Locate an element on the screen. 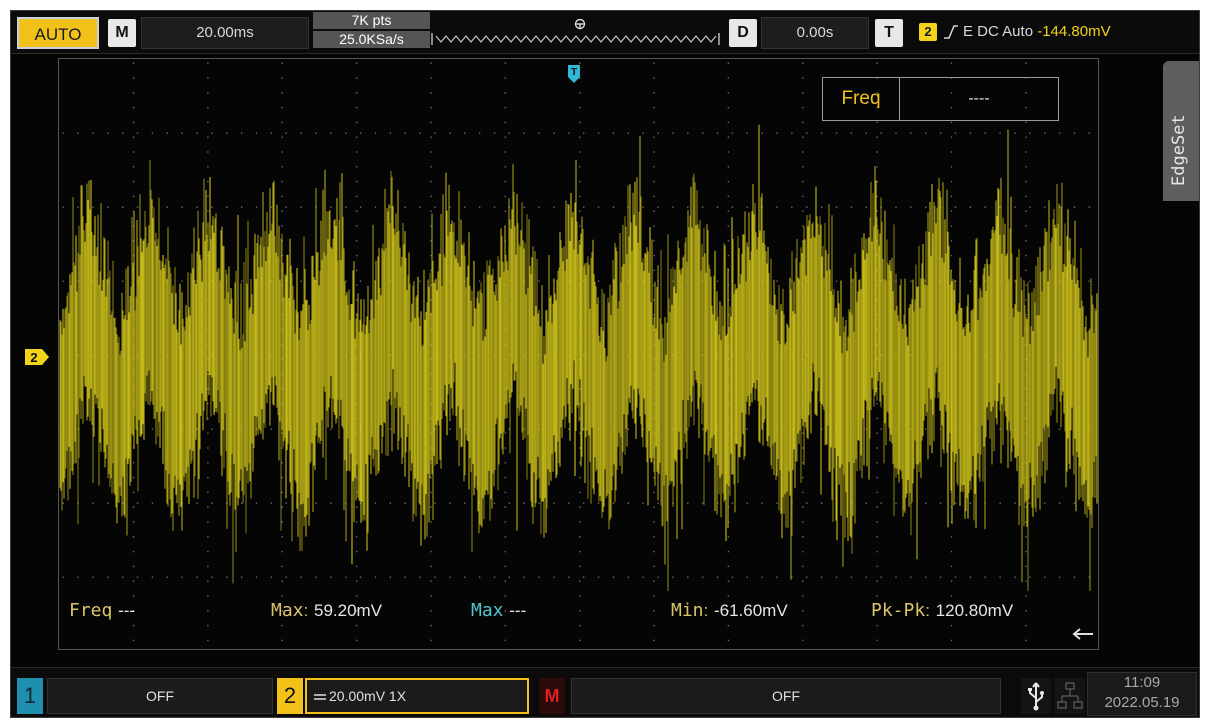 The width and height of the screenshot is (1209, 727). edgeset-side-tab: EdgeSet is located at coordinates (1181, 131).